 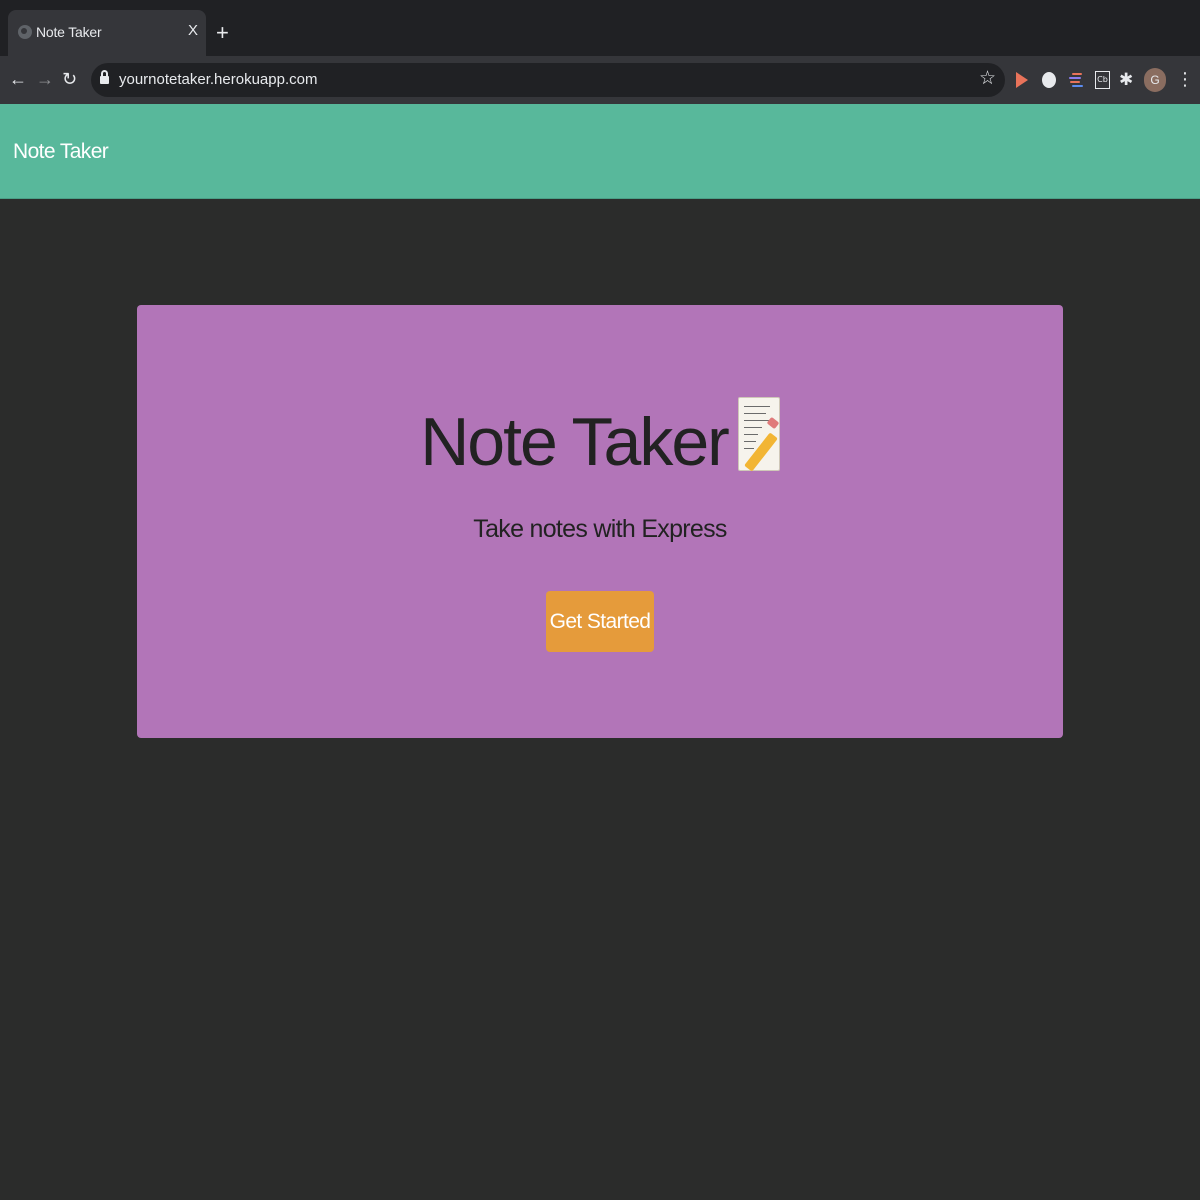 What do you see at coordinates (548, 80) in the screenshot?
I see `address-bar: yournotetaker.herokuapp.com ☆` at bounding box center [548, 80].